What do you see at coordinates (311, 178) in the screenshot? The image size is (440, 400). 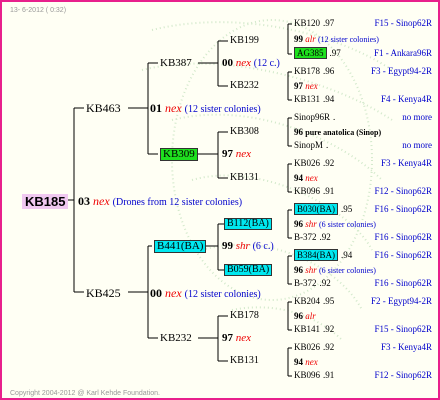 I see `gen3-mark-3: nex` at bounding box center [311, 178].